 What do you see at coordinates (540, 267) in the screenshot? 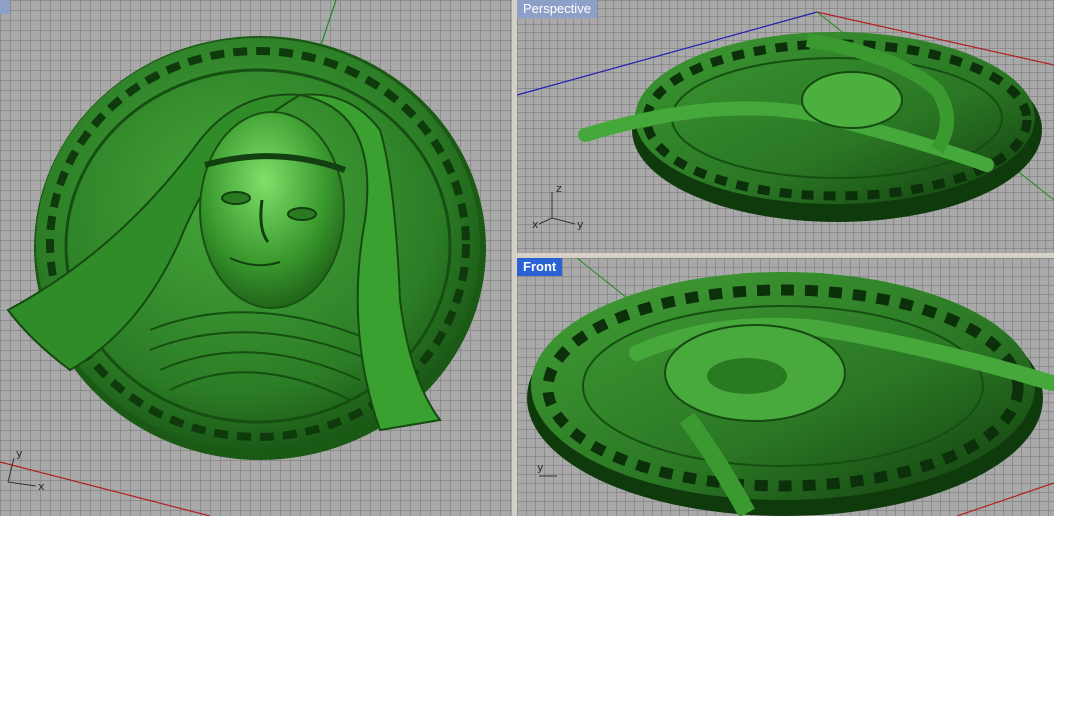
I see `viewport-front-label: Front` at bounding box center [540, 267].